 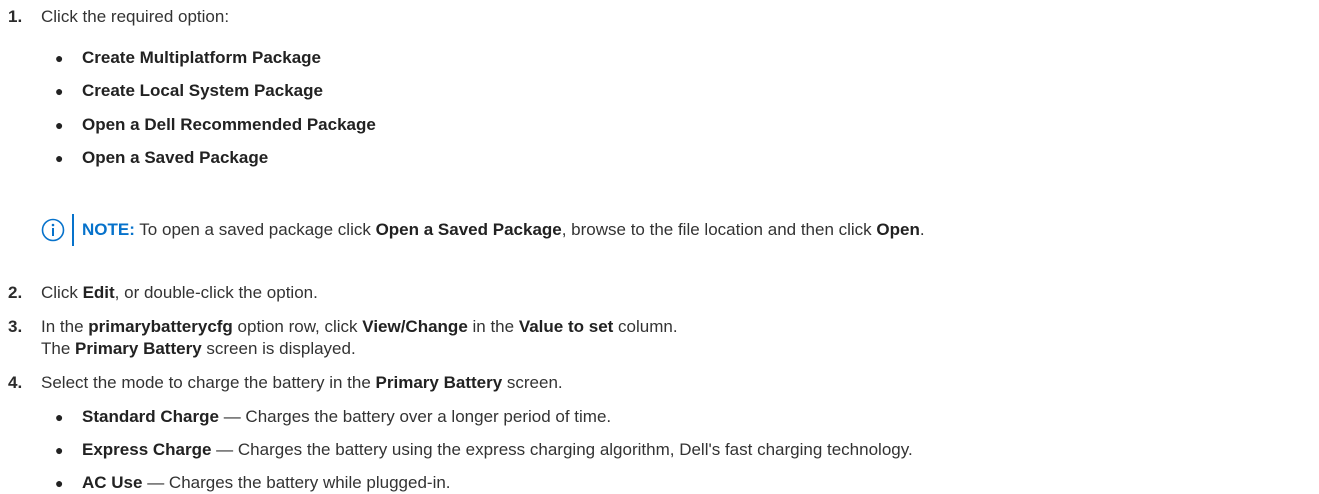 What do you see at coordinates (73, 230) in the screenshot?
I see `note-divider` at bounding box center [73, 230].